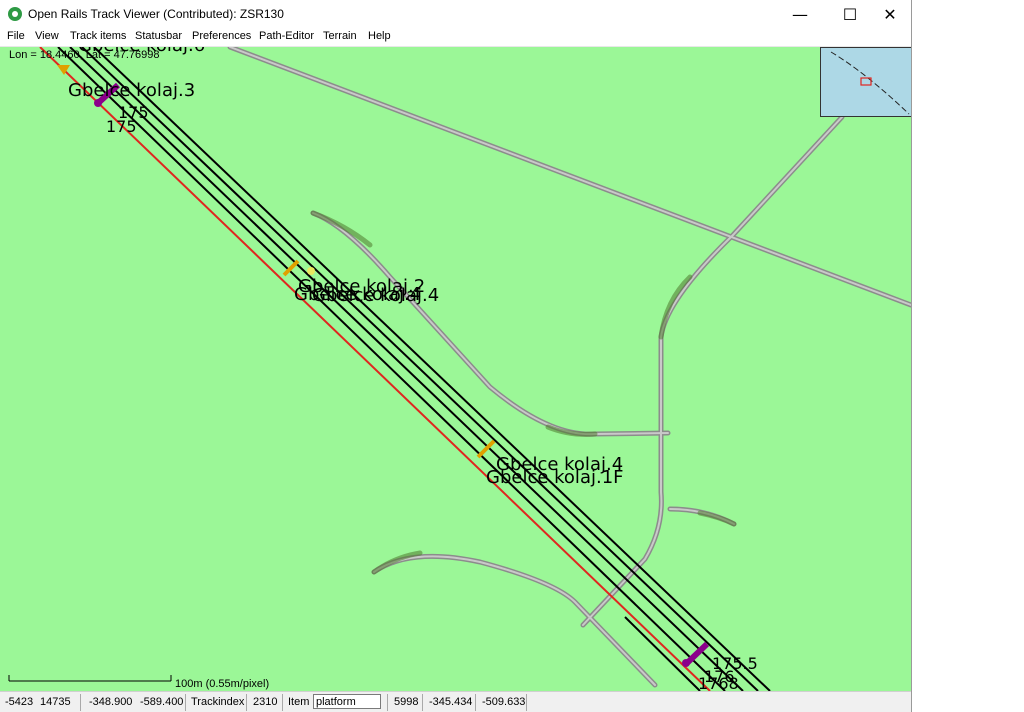 Image resolution: width=1024 pixels, height=712 pixels. What do you see at coordinates (870, 83) in the screenshot?
I see `minimap-drawing` at bounding box center [870, 83].